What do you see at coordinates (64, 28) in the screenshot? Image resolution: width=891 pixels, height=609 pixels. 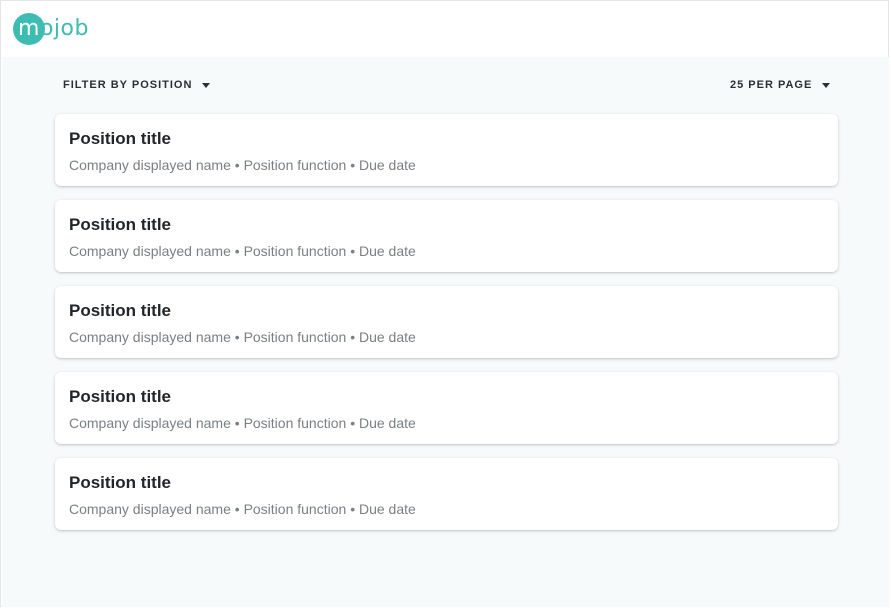 I see `logo-rest: ojob` at bounding box center [64, 28].